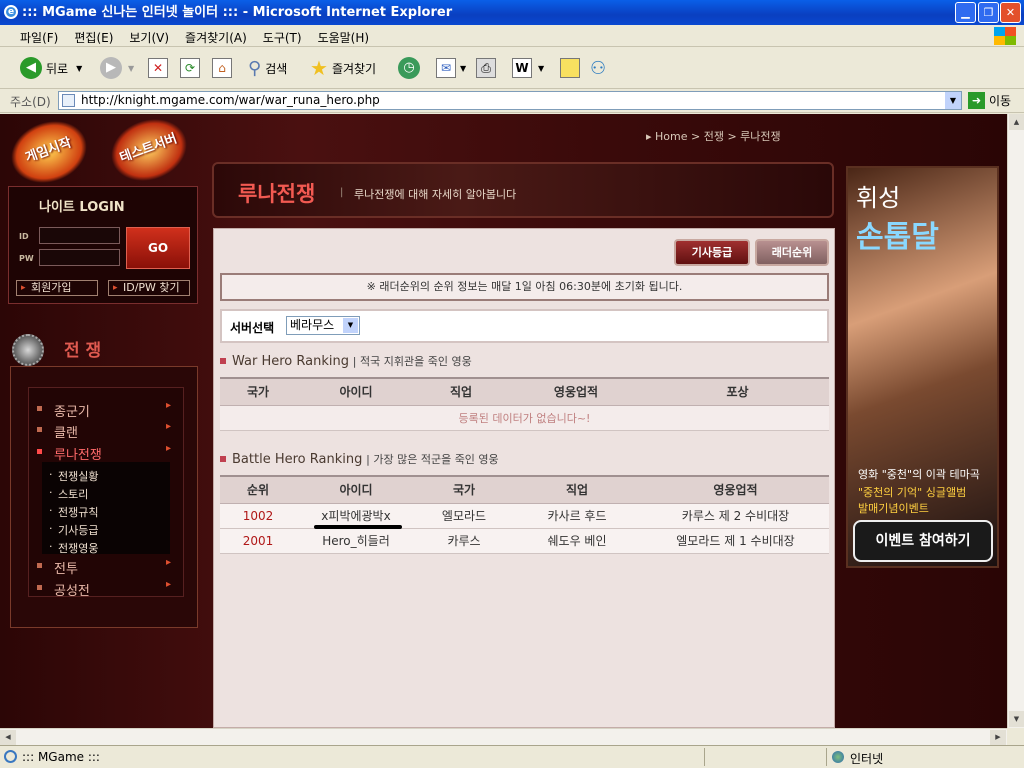 The width and height of the screenshot is (1024, 768). What do you see at coordinates (737, 391) in the screenshot?
I see `column-header: 포상` at bounding box center [737, 391].